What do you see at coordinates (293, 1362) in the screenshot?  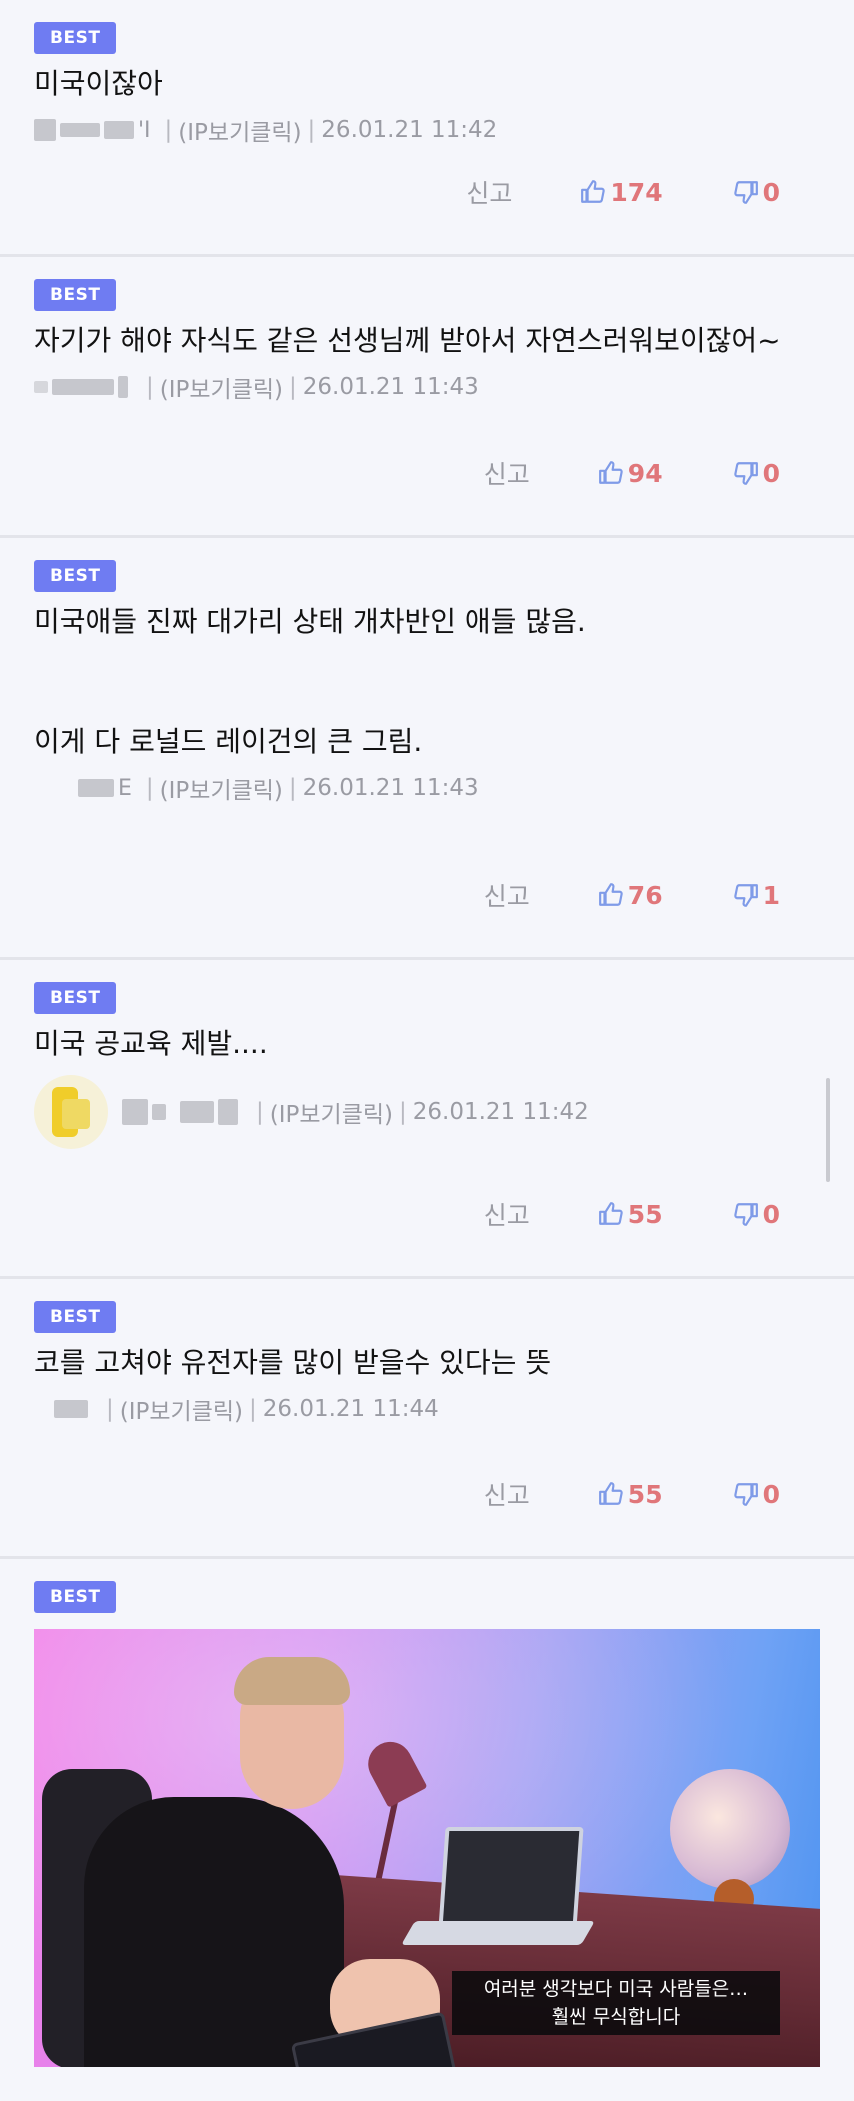 I see `comment-text: 코를 고쳐야 유전자를 많이 받을수 있다는 뜻` at bounding box center [293, 1362].